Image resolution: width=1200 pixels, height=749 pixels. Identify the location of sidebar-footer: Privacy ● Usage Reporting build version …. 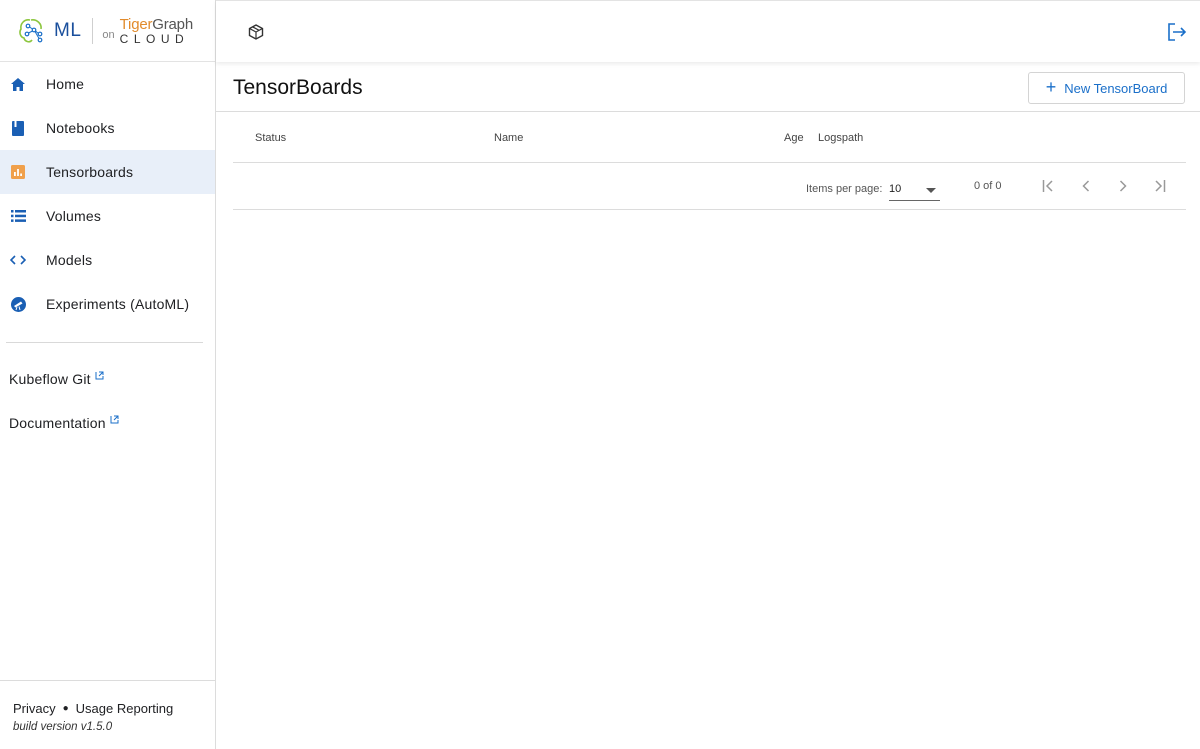
(107, 714).